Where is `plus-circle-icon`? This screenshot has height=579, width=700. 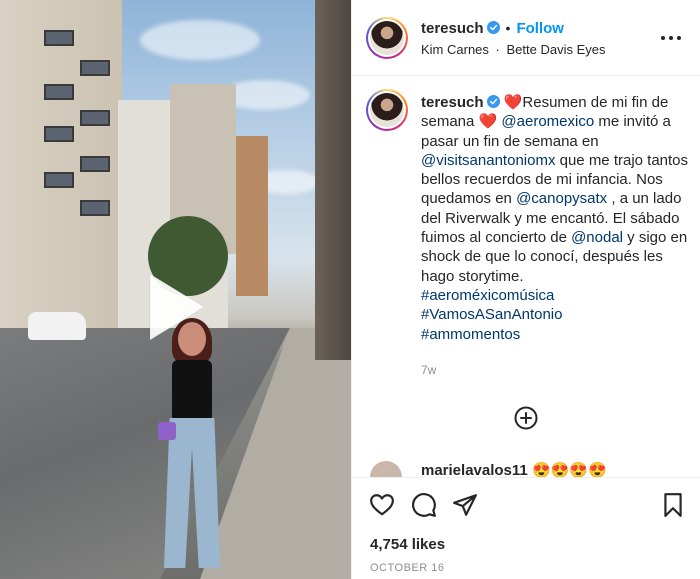
plus-circle-icon is located at coordinates (526, 418).